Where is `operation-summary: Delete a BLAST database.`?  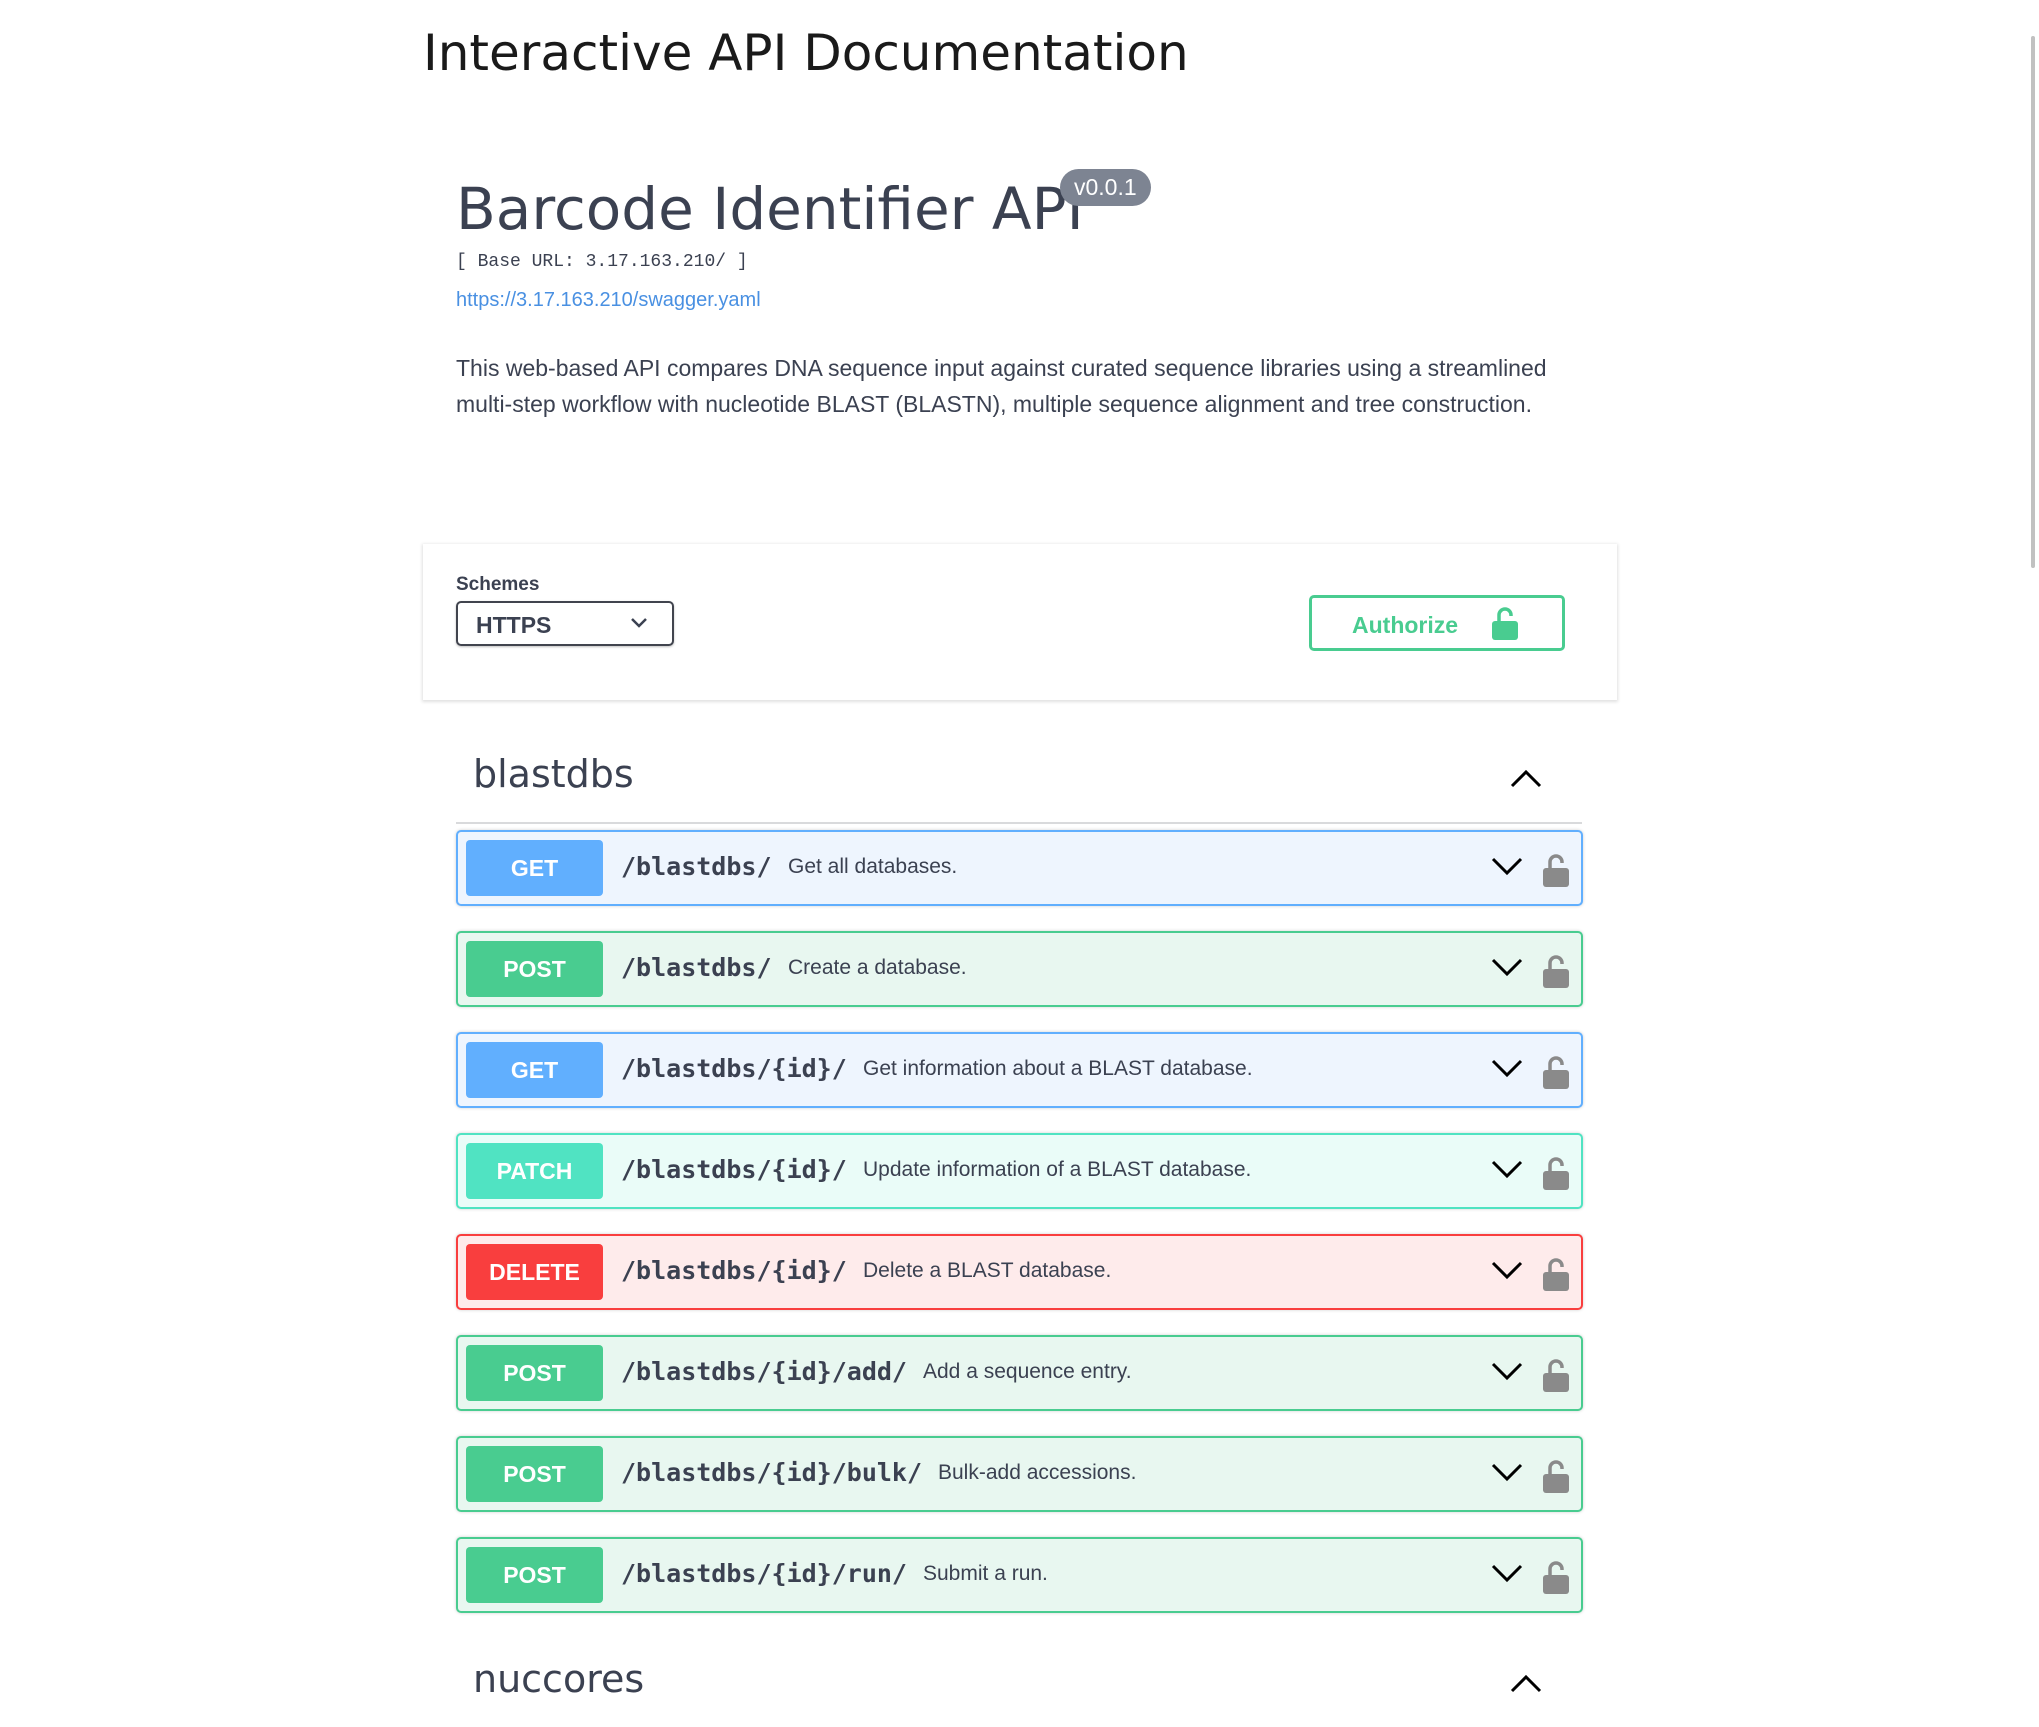
operation-summary: Delete a BLAST database. is located at coordinates (987, 1270).